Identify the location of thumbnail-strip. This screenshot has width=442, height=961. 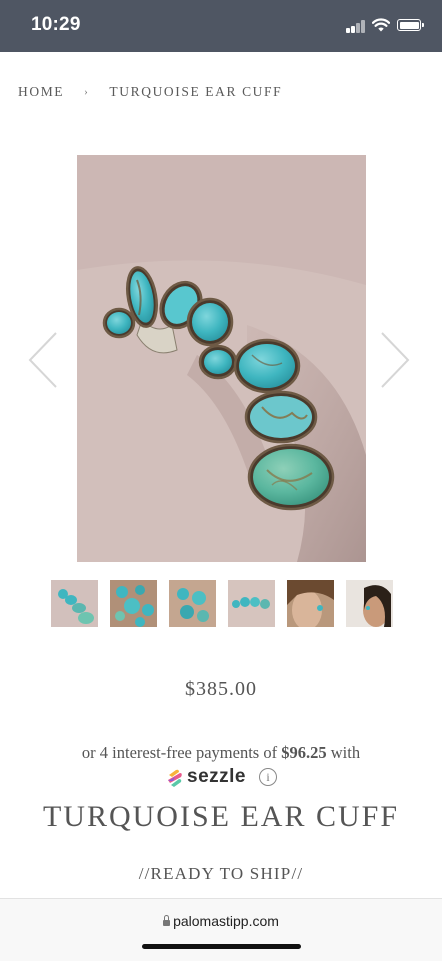
(221, 604).